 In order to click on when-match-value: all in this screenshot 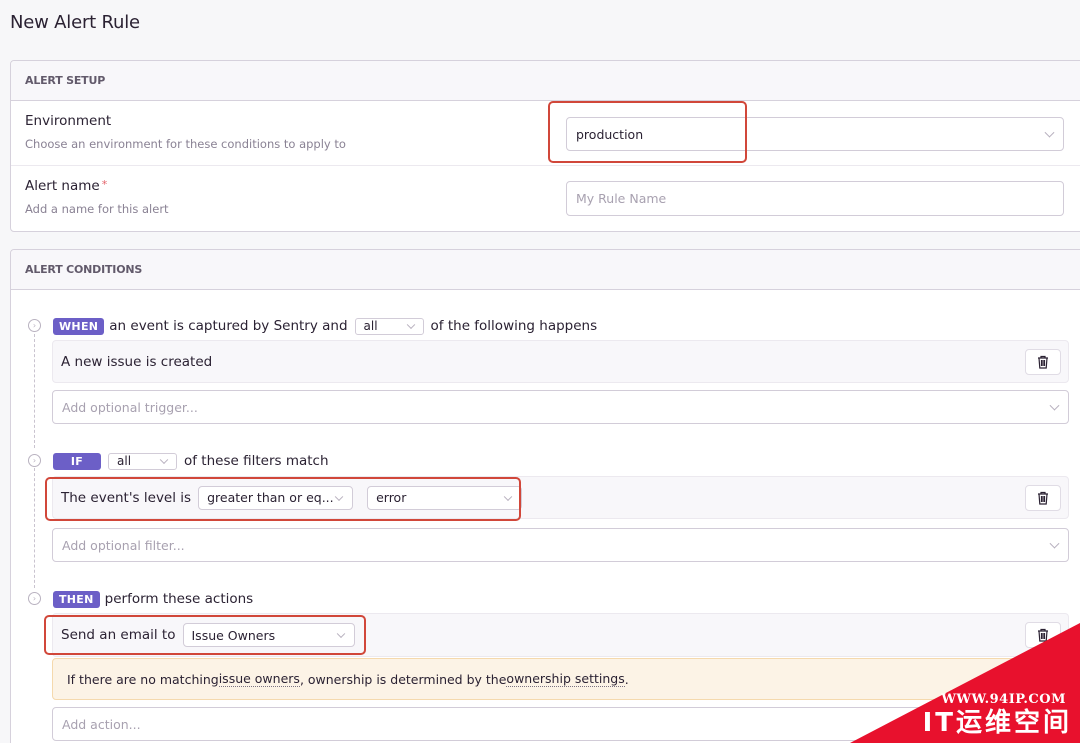, I will do `click(370, 326)`.